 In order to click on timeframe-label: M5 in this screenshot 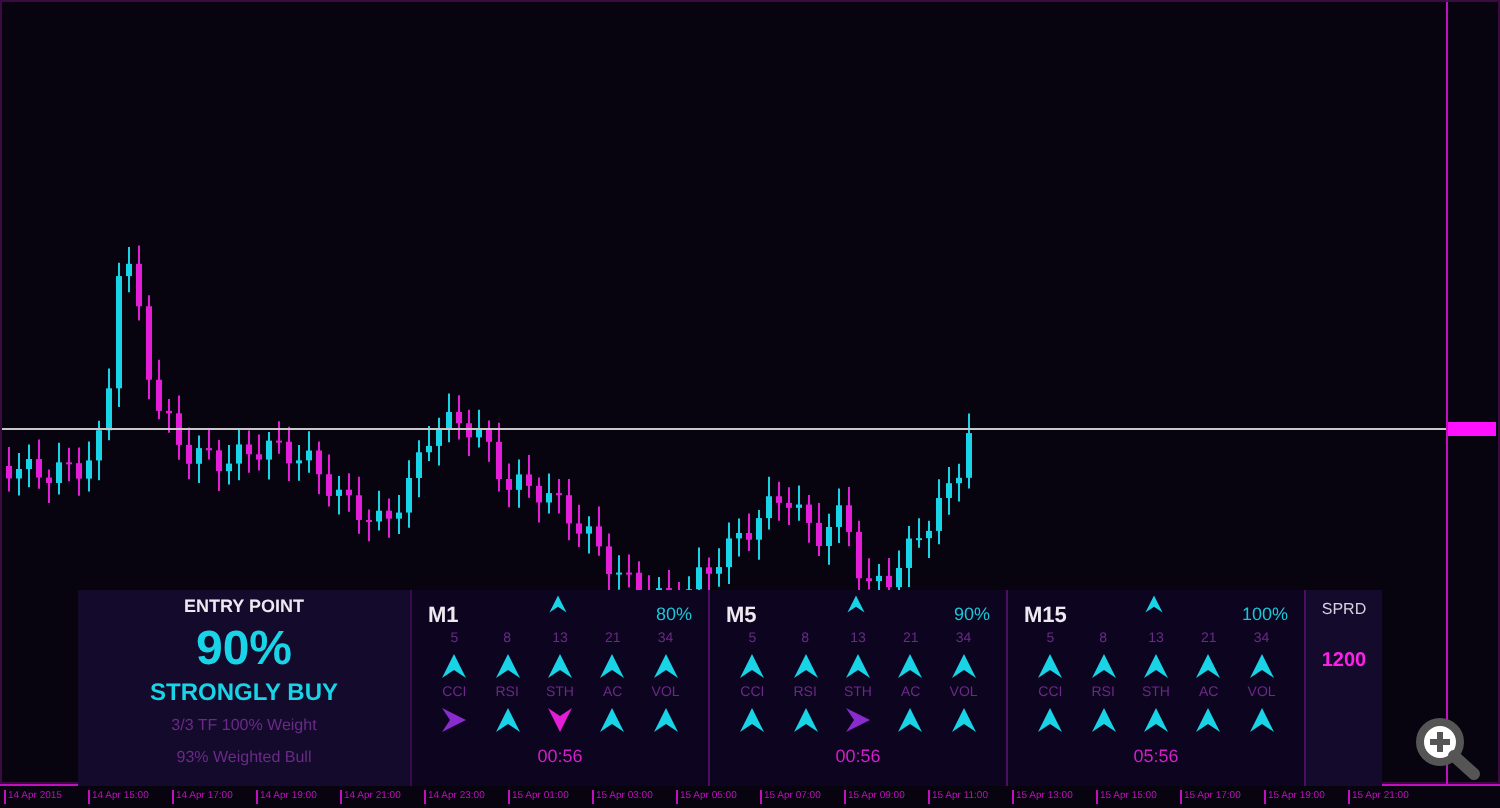, I will do `click(741, 616)`.